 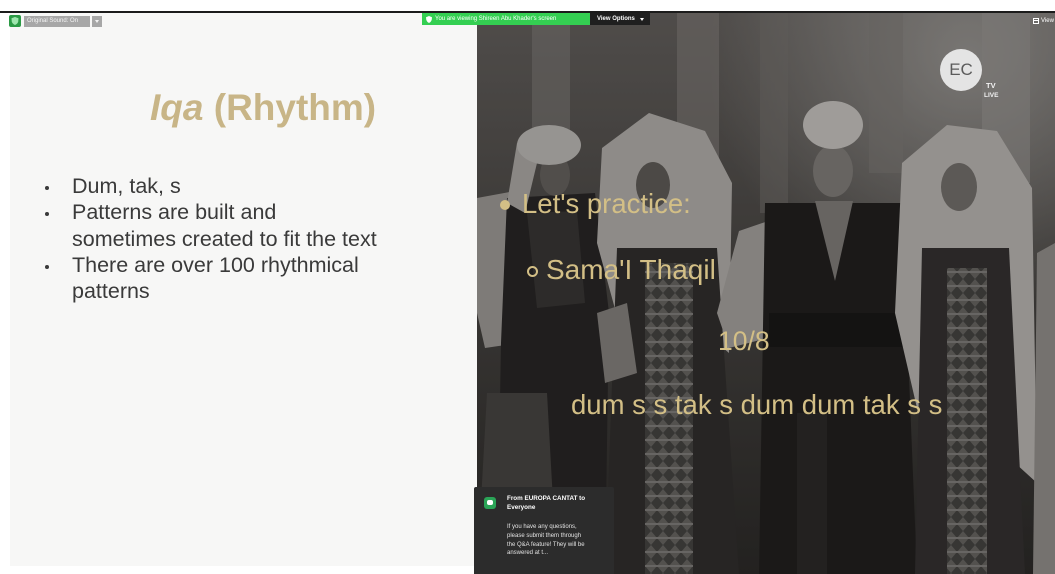 I want to click on view-options-label: View Options, so click(x=616, y=19).